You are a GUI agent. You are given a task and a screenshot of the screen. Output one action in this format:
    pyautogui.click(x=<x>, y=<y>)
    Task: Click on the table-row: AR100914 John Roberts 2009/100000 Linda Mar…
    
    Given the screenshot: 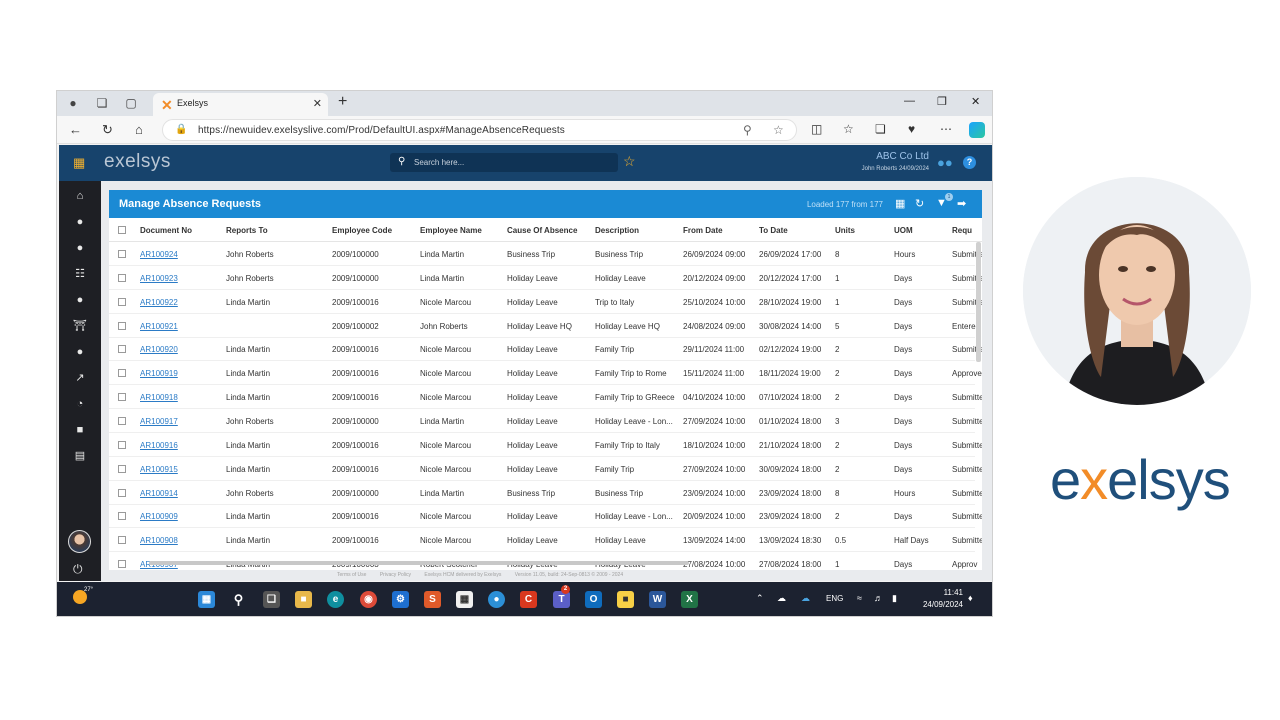 What is the action you would take?
    pyautogui.click(x=545, y=493)
    